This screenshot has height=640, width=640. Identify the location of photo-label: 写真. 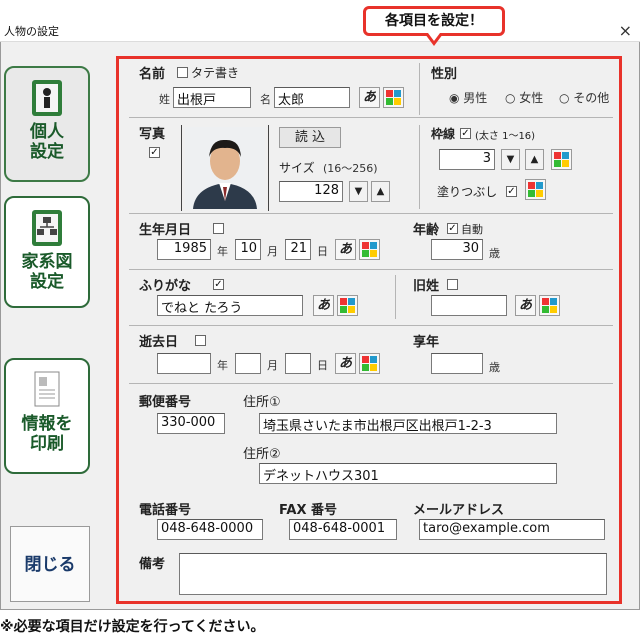
(152, 134).